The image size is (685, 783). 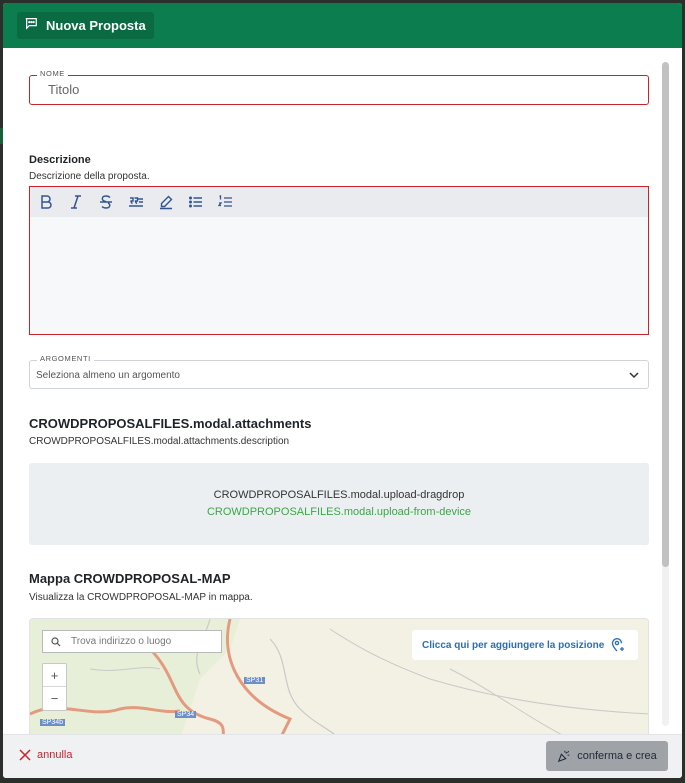 I want to click on map-search-box: Trova indirizzo o luogo, so click(x=132, y=641).